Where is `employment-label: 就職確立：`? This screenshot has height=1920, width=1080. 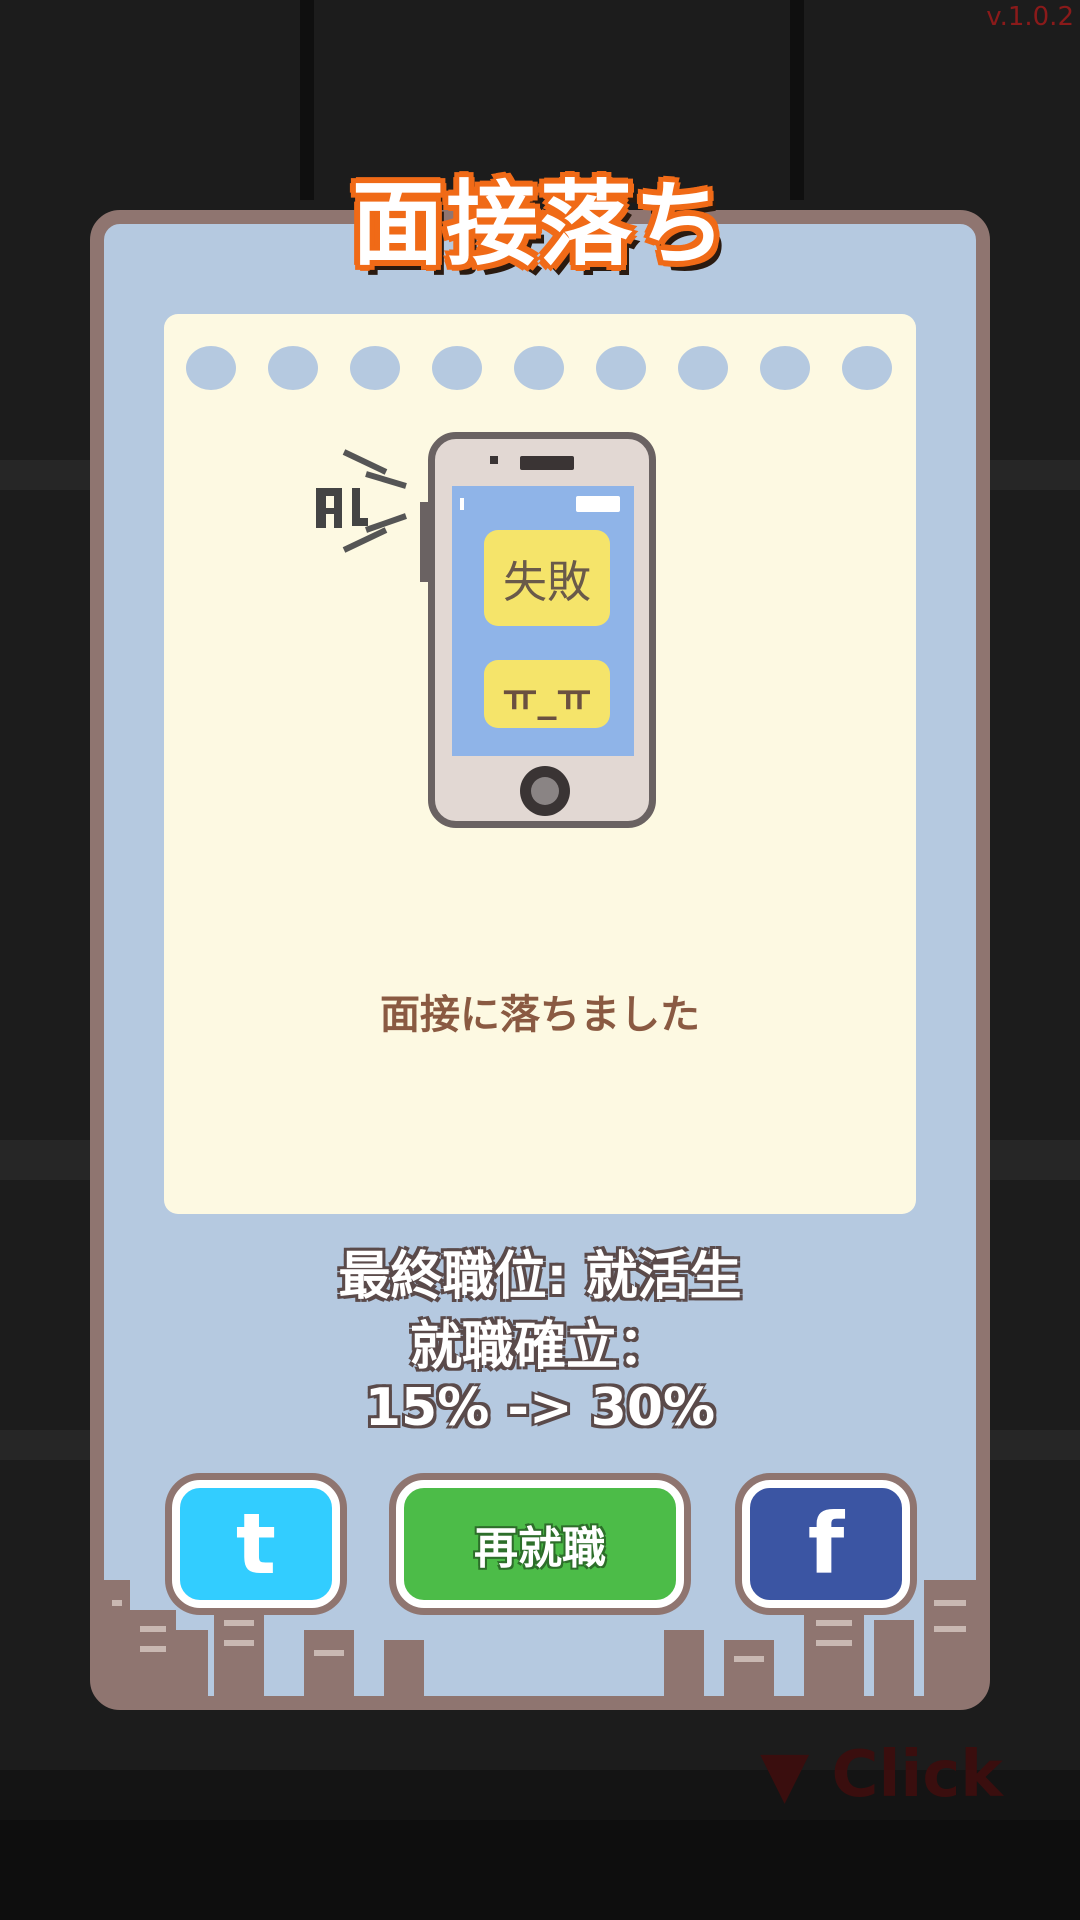
employment-label: 就職確立： is located at coordinates (539, 1347).